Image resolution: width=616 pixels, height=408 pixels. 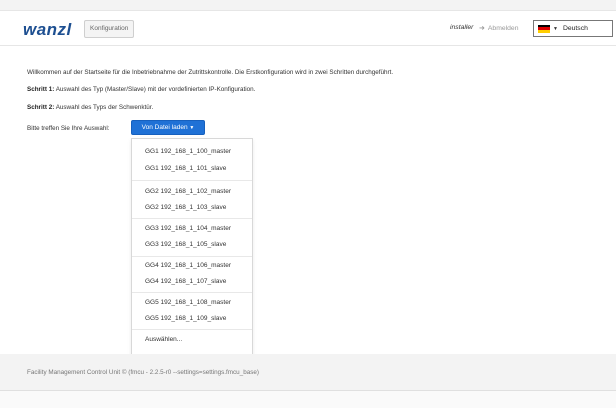 I want to click on german-flag-icon, so click(x=544, y=28).